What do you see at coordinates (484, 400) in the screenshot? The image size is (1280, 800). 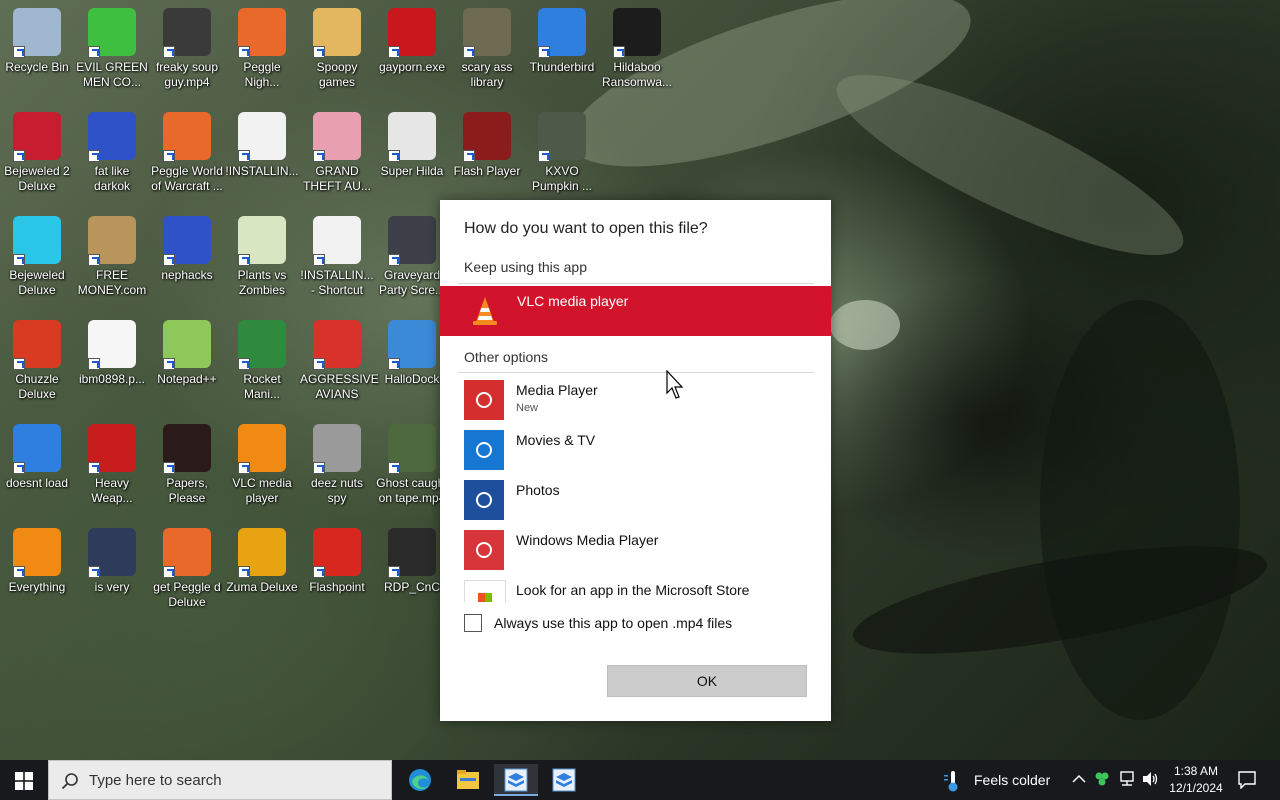 I see `play-circle-icon` at bounding box center [484, 400].